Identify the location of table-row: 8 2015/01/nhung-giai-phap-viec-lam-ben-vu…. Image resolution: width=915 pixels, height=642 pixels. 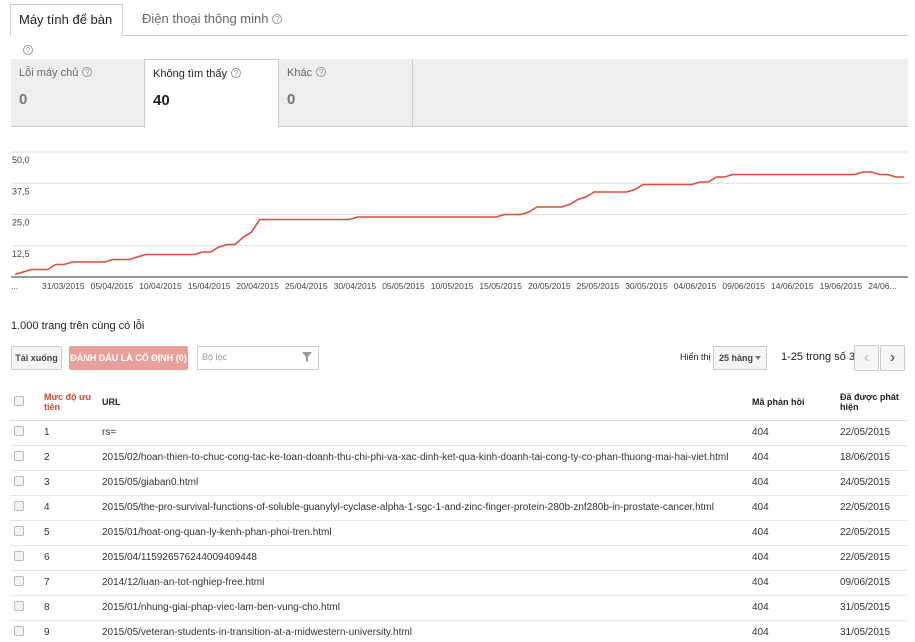
(459, 608).